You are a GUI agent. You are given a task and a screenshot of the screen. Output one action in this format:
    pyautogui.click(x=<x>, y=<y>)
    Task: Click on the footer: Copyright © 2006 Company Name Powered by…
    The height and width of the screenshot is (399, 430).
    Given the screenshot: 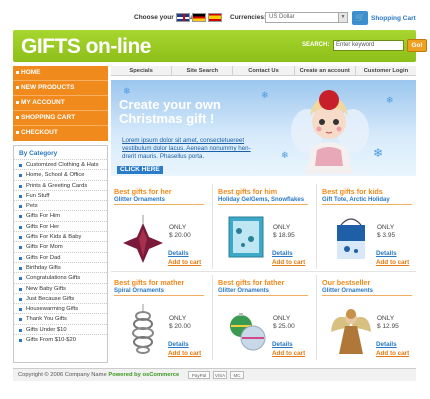 What is the action you would take?
    pyautogui.click(x=214, y=374)
    